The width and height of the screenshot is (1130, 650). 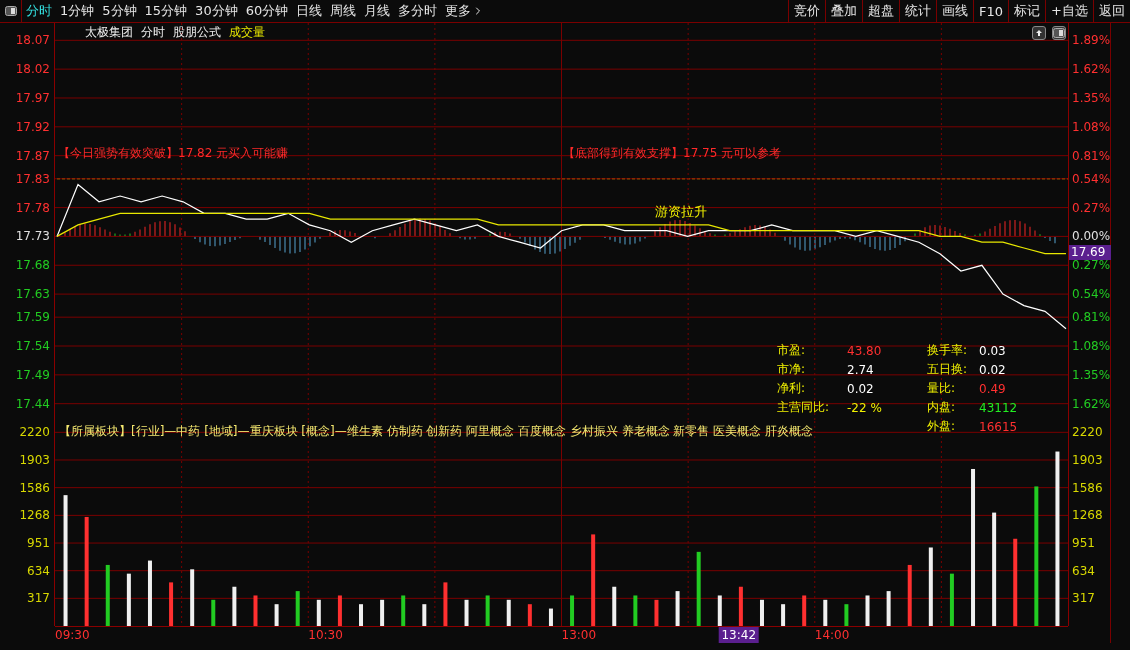 I want to click on price-label: 17.63, so click(x=32, y=294).